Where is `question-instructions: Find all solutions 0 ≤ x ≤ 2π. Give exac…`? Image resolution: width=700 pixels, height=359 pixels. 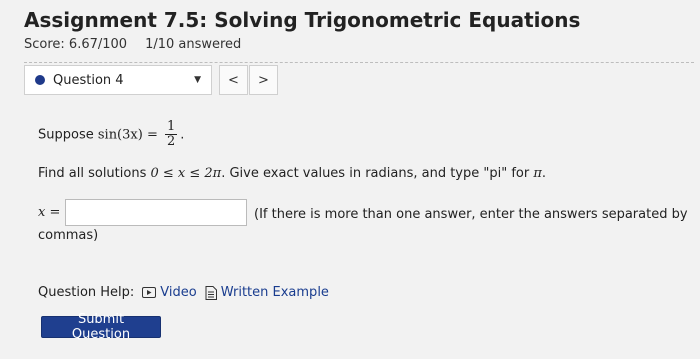
question-instructions: Find all solutions 0 ≤ x ≤ 2π. Give exac… is located at coordinates (292, 173).